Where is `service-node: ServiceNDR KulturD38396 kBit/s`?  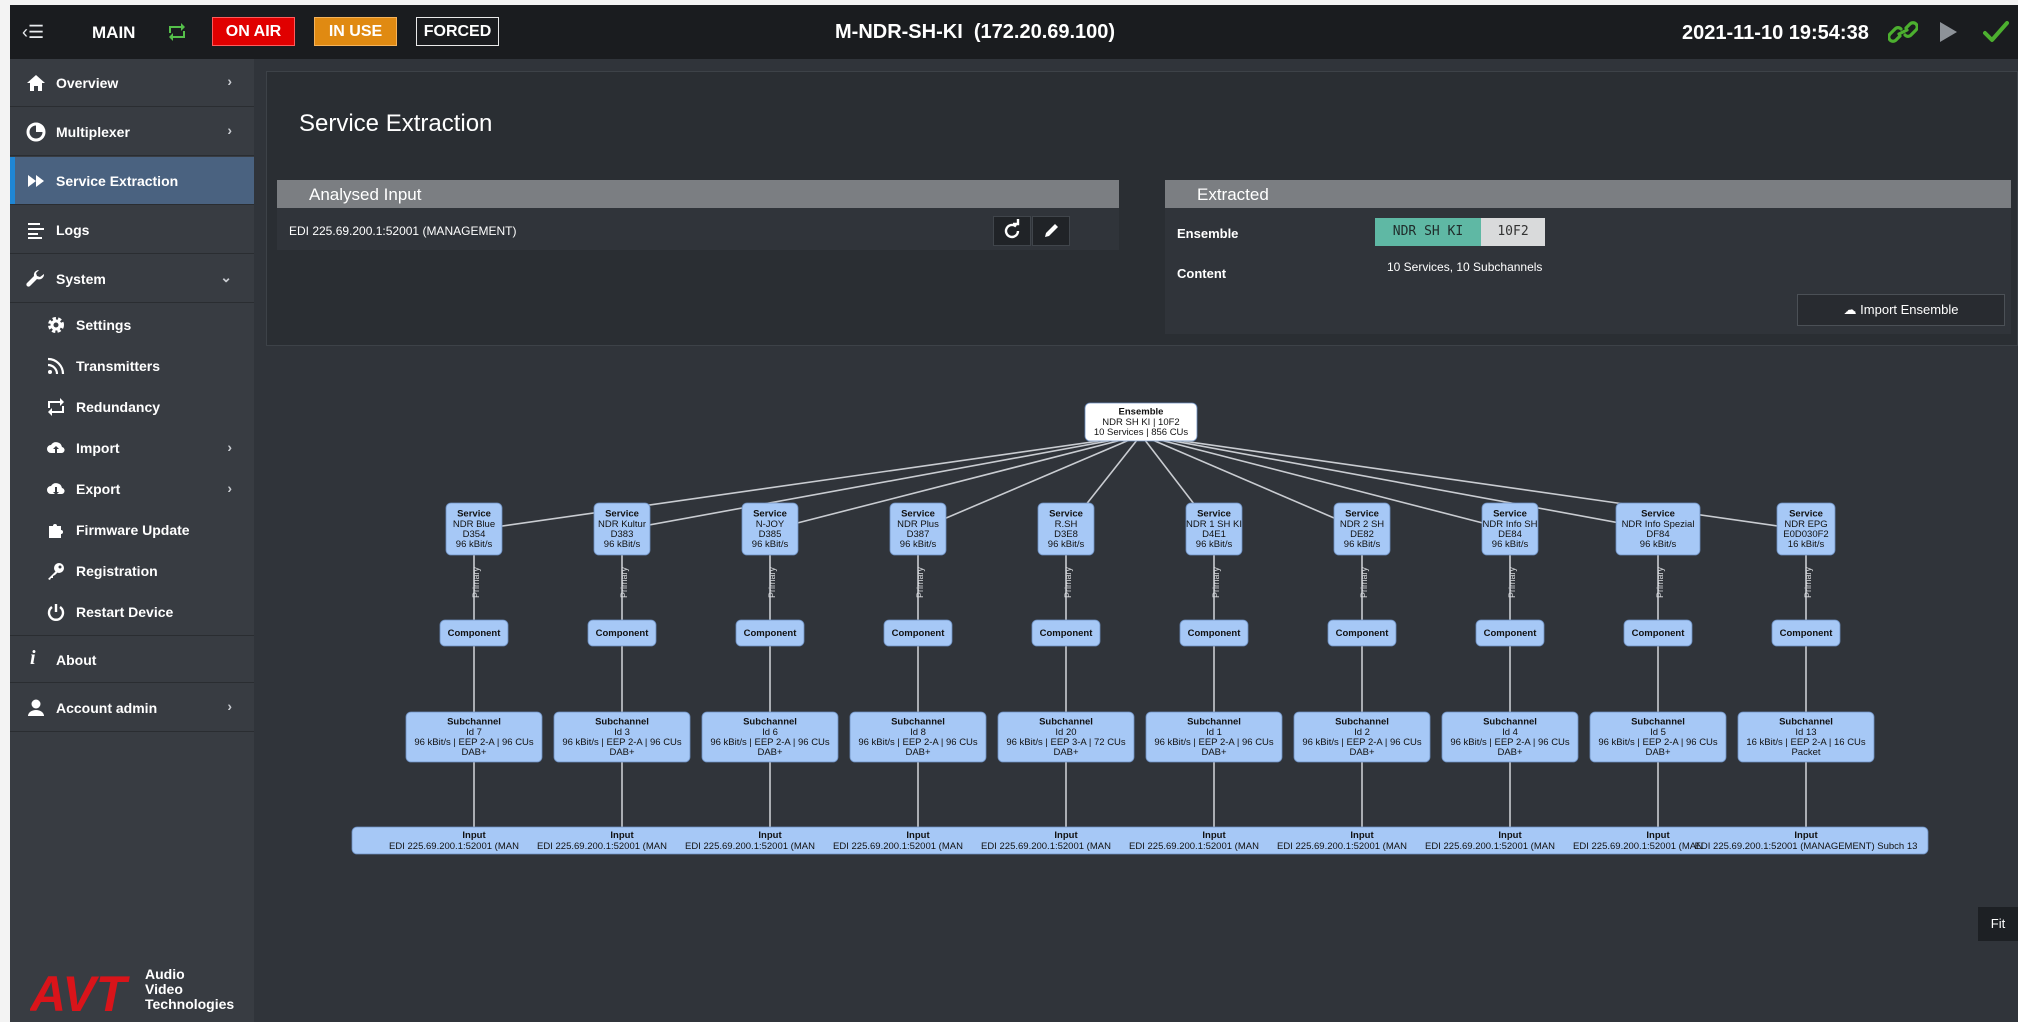 service-node: ServiceNDR KulturD38396 kBit/s is located at coordinates (622, 529).